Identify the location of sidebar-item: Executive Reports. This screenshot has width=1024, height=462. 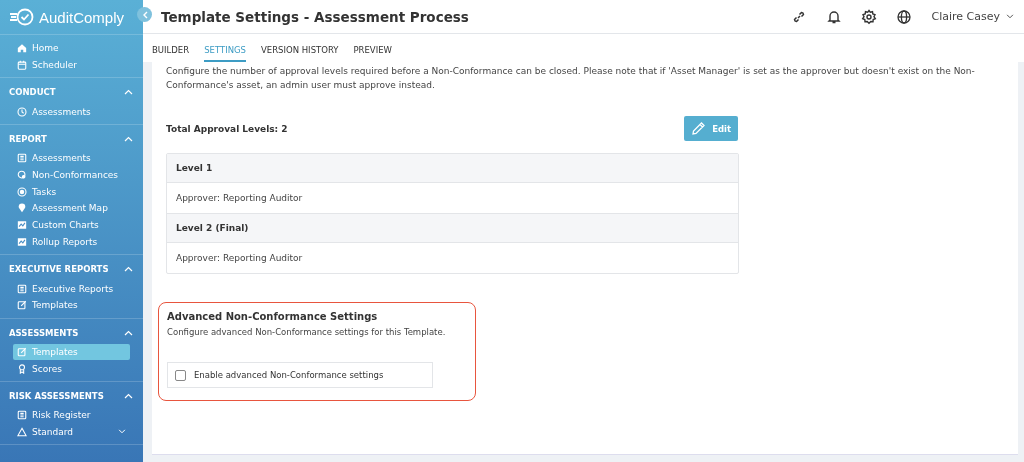
(71, 288).